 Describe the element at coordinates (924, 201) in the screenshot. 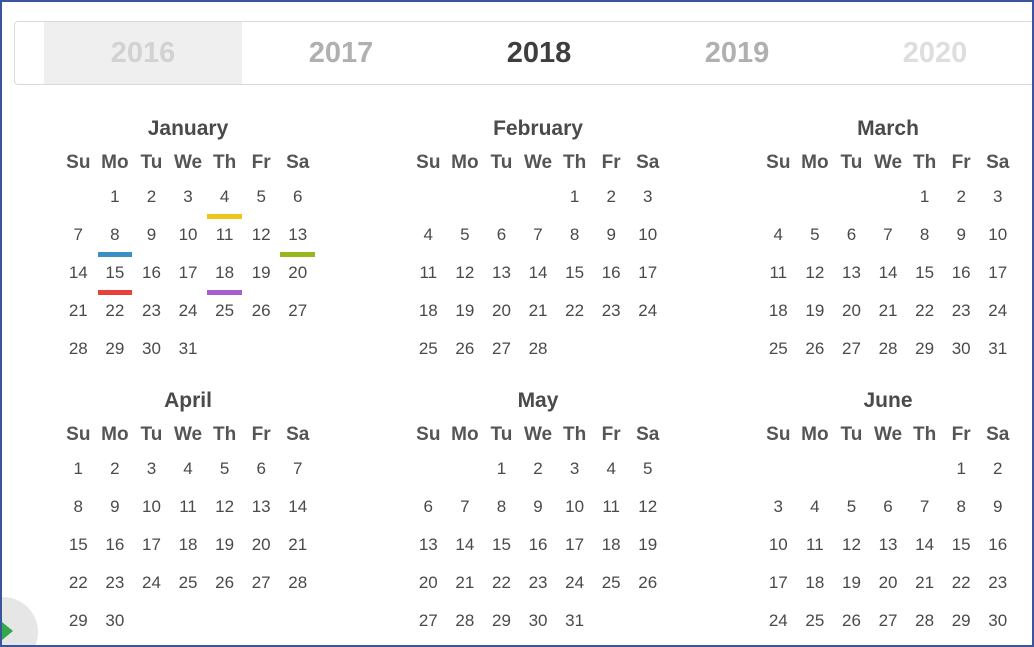

I see `day-march-1: 1` at that location.